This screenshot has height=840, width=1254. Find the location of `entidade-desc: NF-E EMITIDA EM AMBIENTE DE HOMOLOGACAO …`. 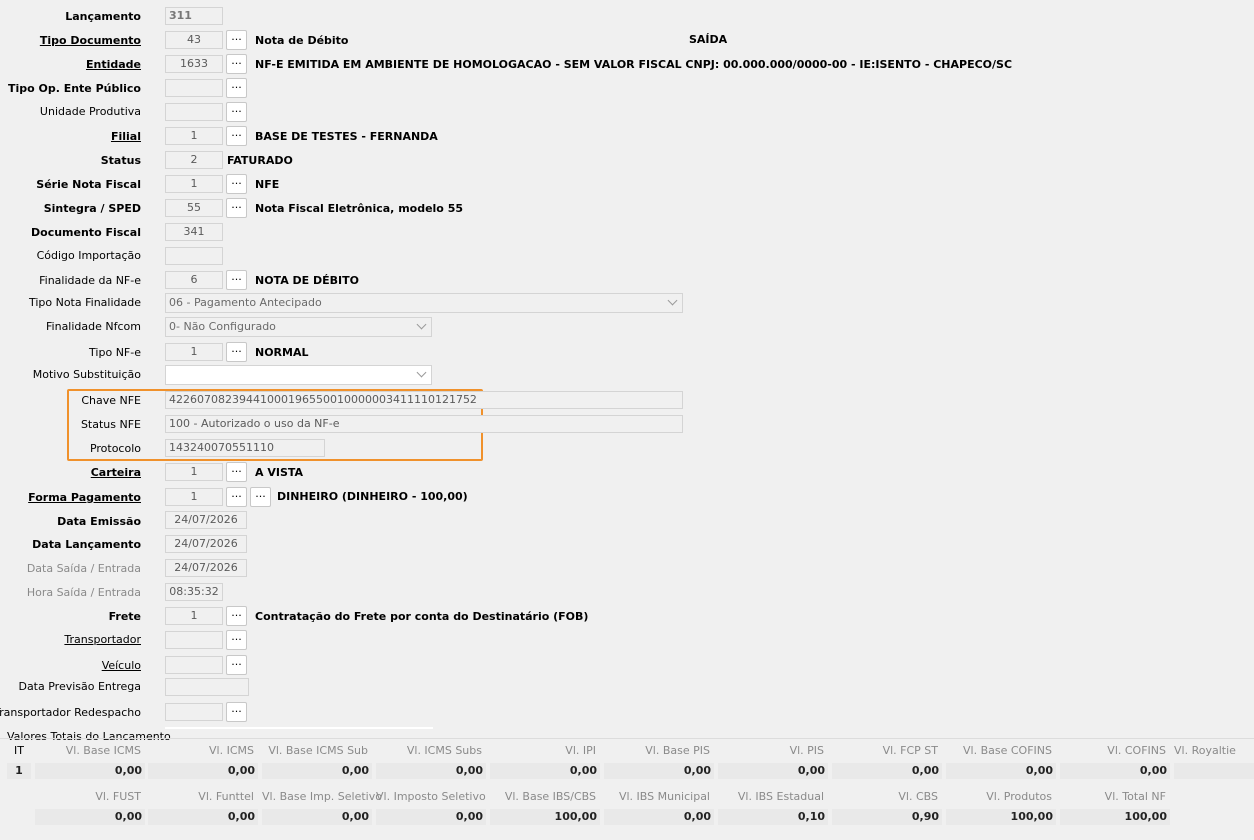

entidade-desc: NF-E EMITIDA EM AMBIENTE DE HOMOLOGACAO … is located at coordinates (634, 64).